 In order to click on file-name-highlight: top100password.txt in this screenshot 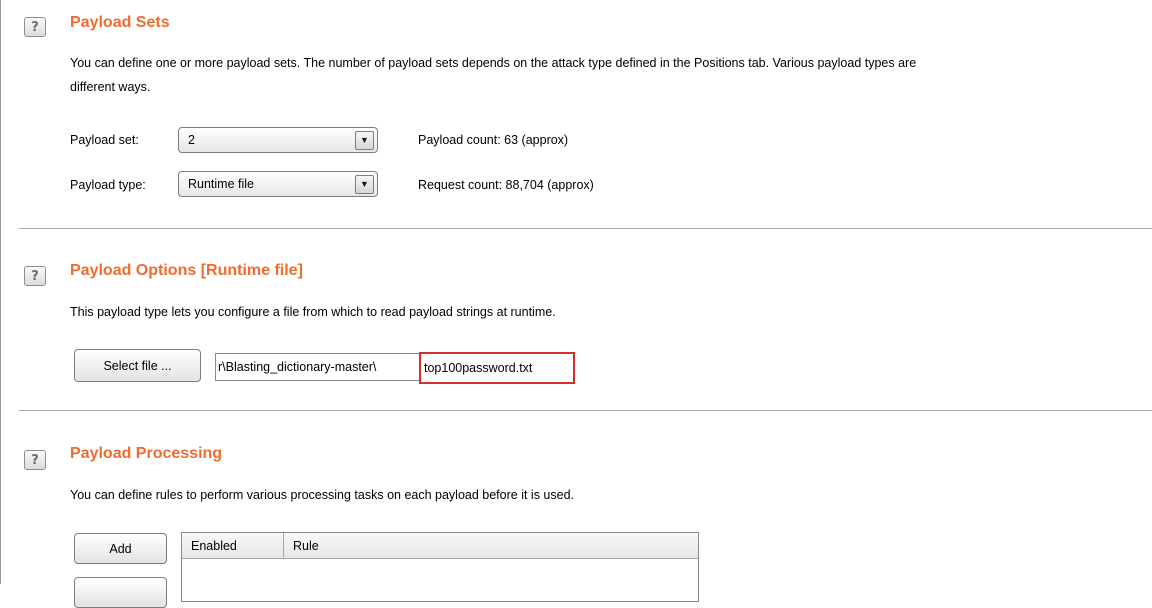, I will do `click(497, 368)`.